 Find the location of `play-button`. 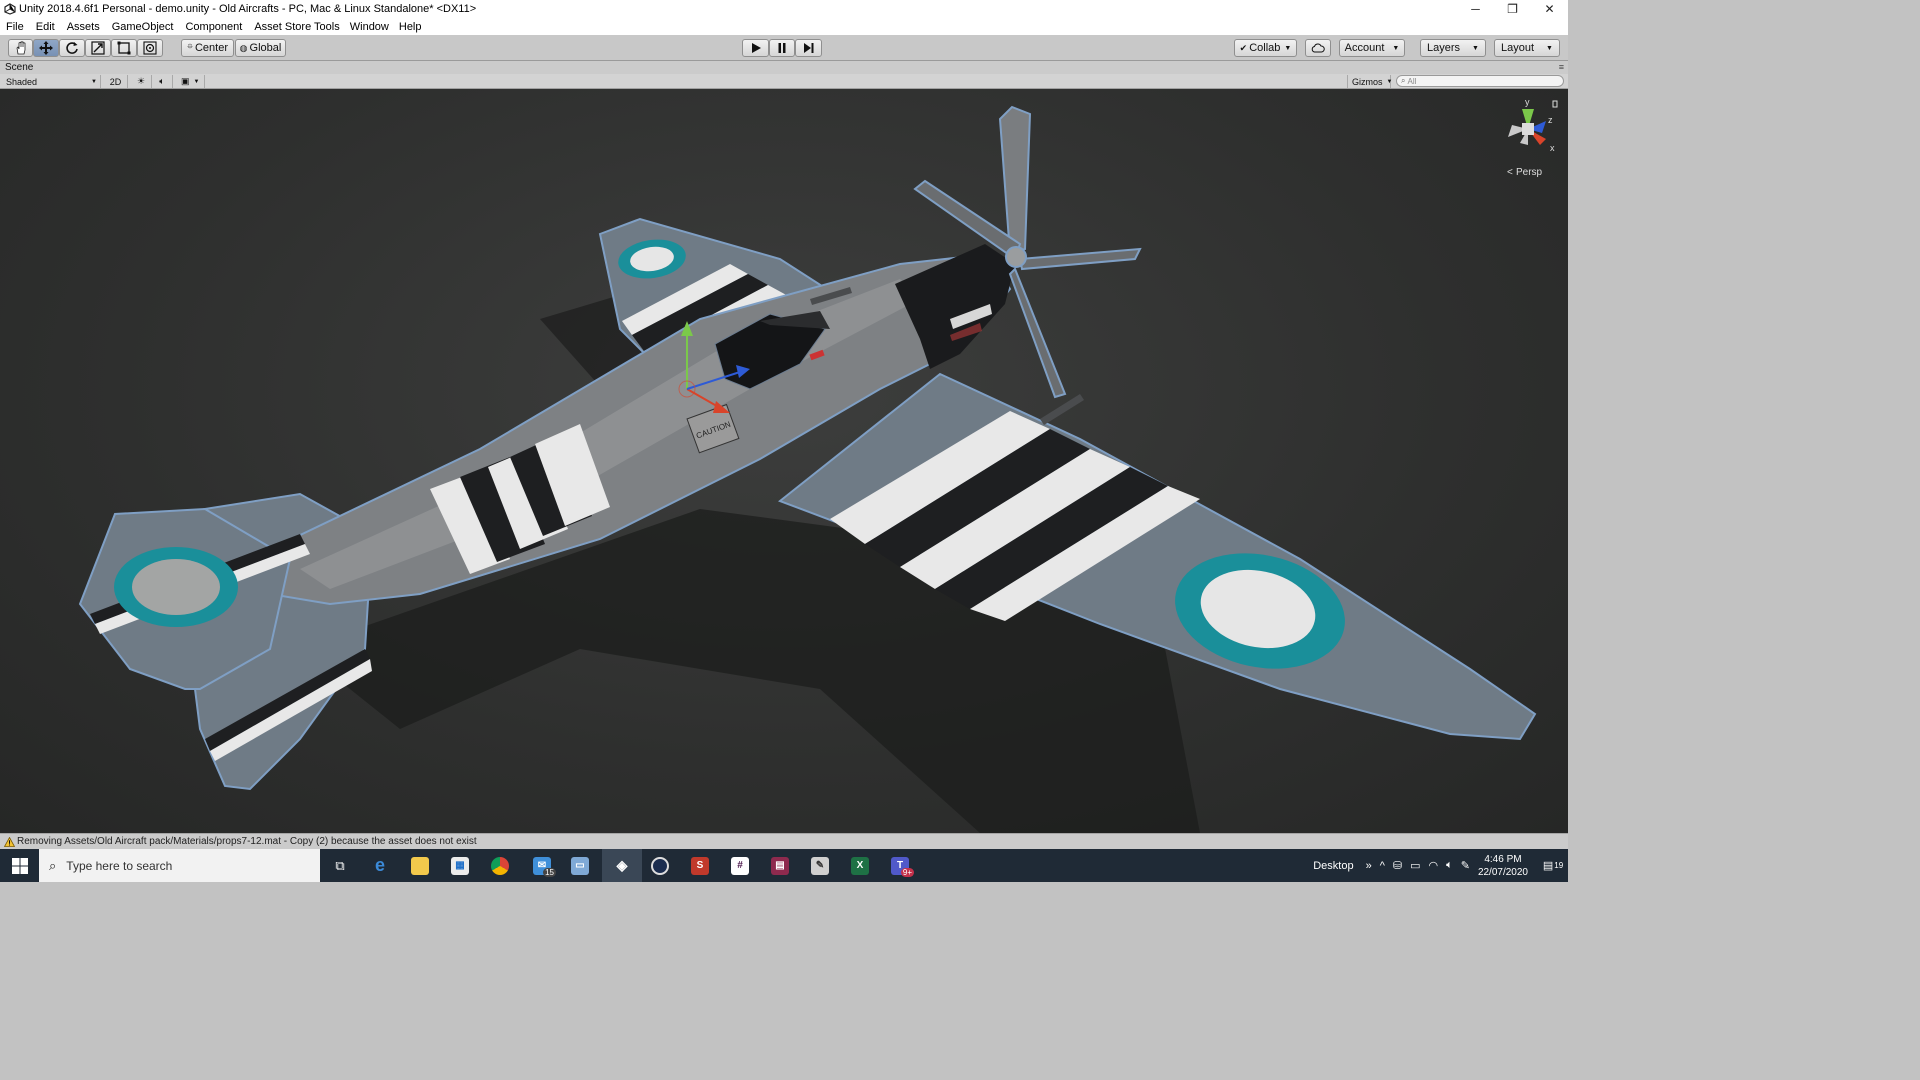

play-button is located at coordinates (755, 48).